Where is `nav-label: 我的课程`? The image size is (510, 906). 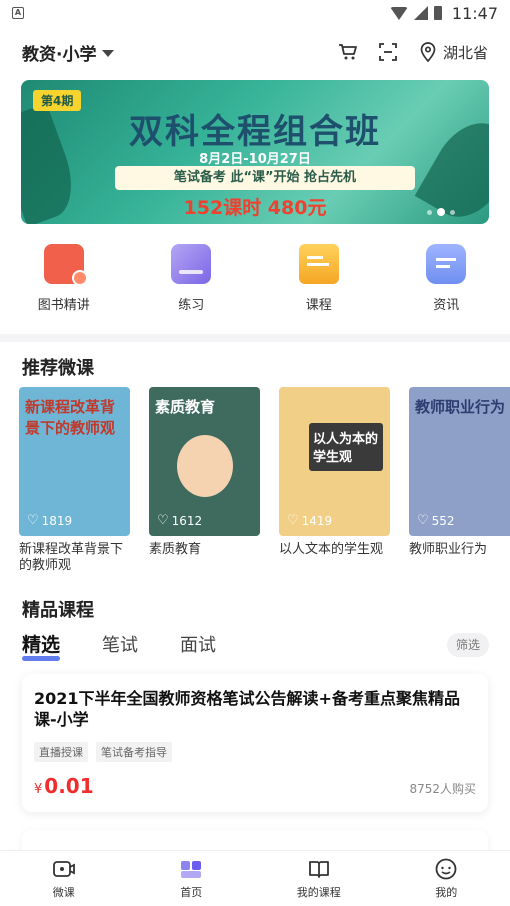
nav-label: 我的课程 is located at coordinates (318, 892).